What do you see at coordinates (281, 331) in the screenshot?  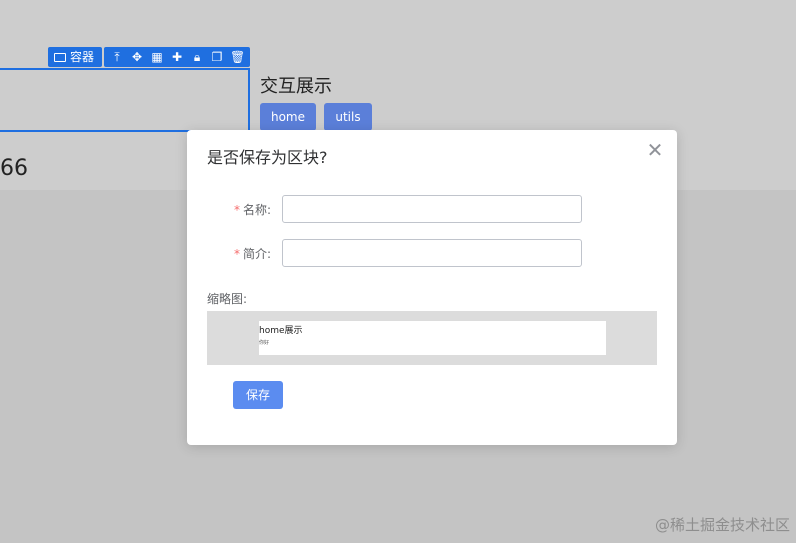 I see `thumbnail-title: home展示` at bounding box center [281, 331].